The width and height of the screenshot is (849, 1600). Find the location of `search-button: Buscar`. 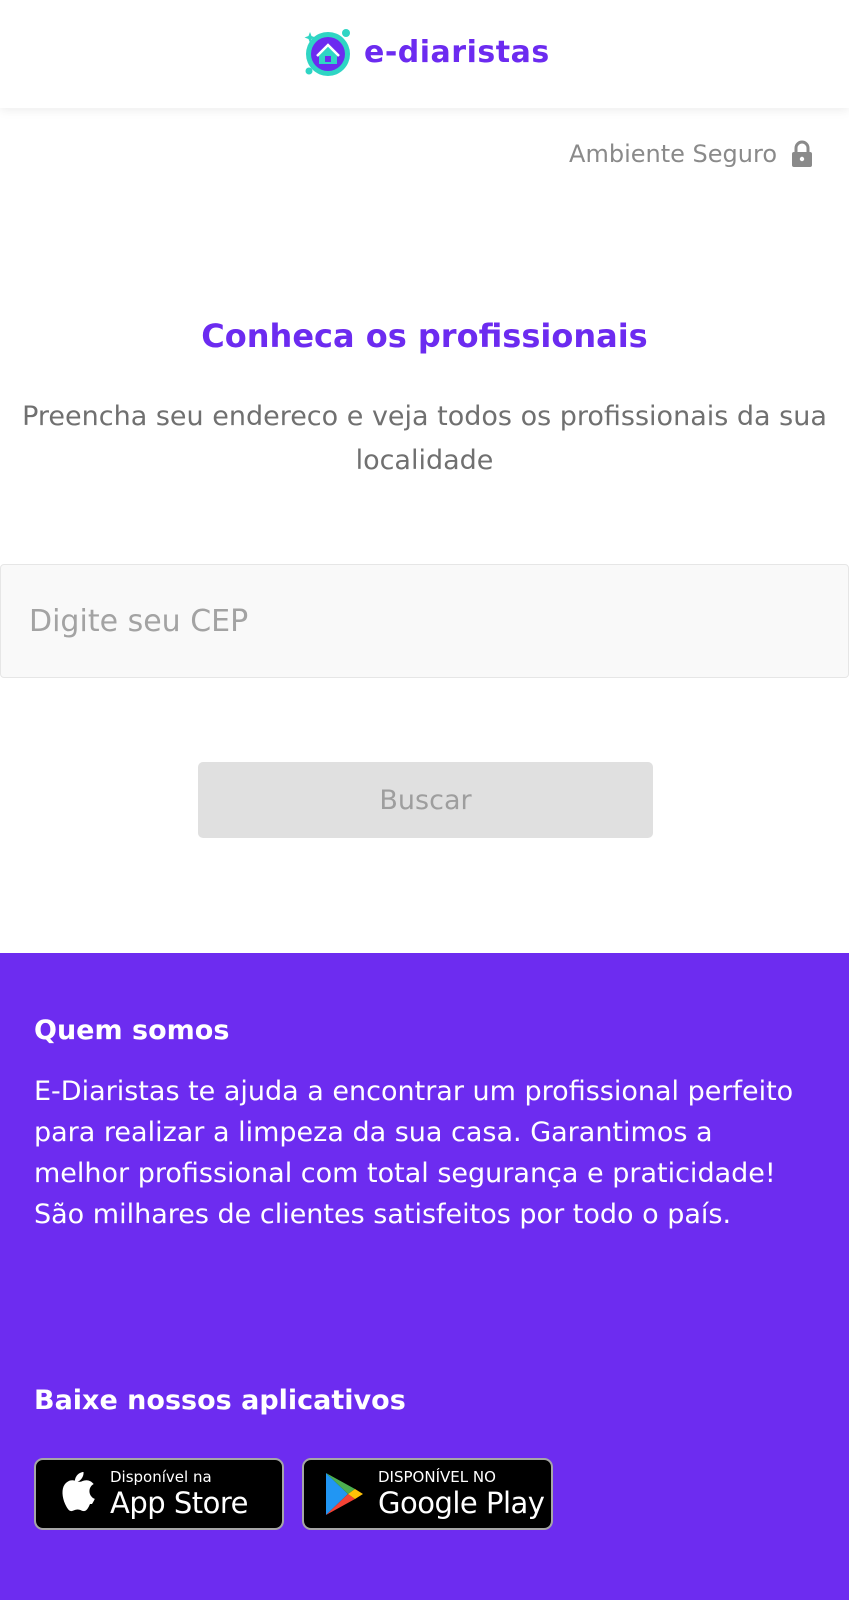

search-button: Buscar is located at coordinates (425, 800).